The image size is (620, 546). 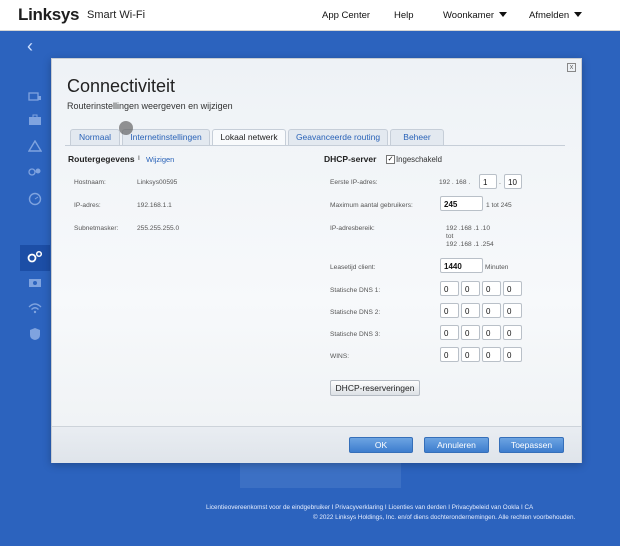 What do you see at coordinates (381, 445) in the screenshot?
I see `ok-button: OK` at bounding box center [381, 445].